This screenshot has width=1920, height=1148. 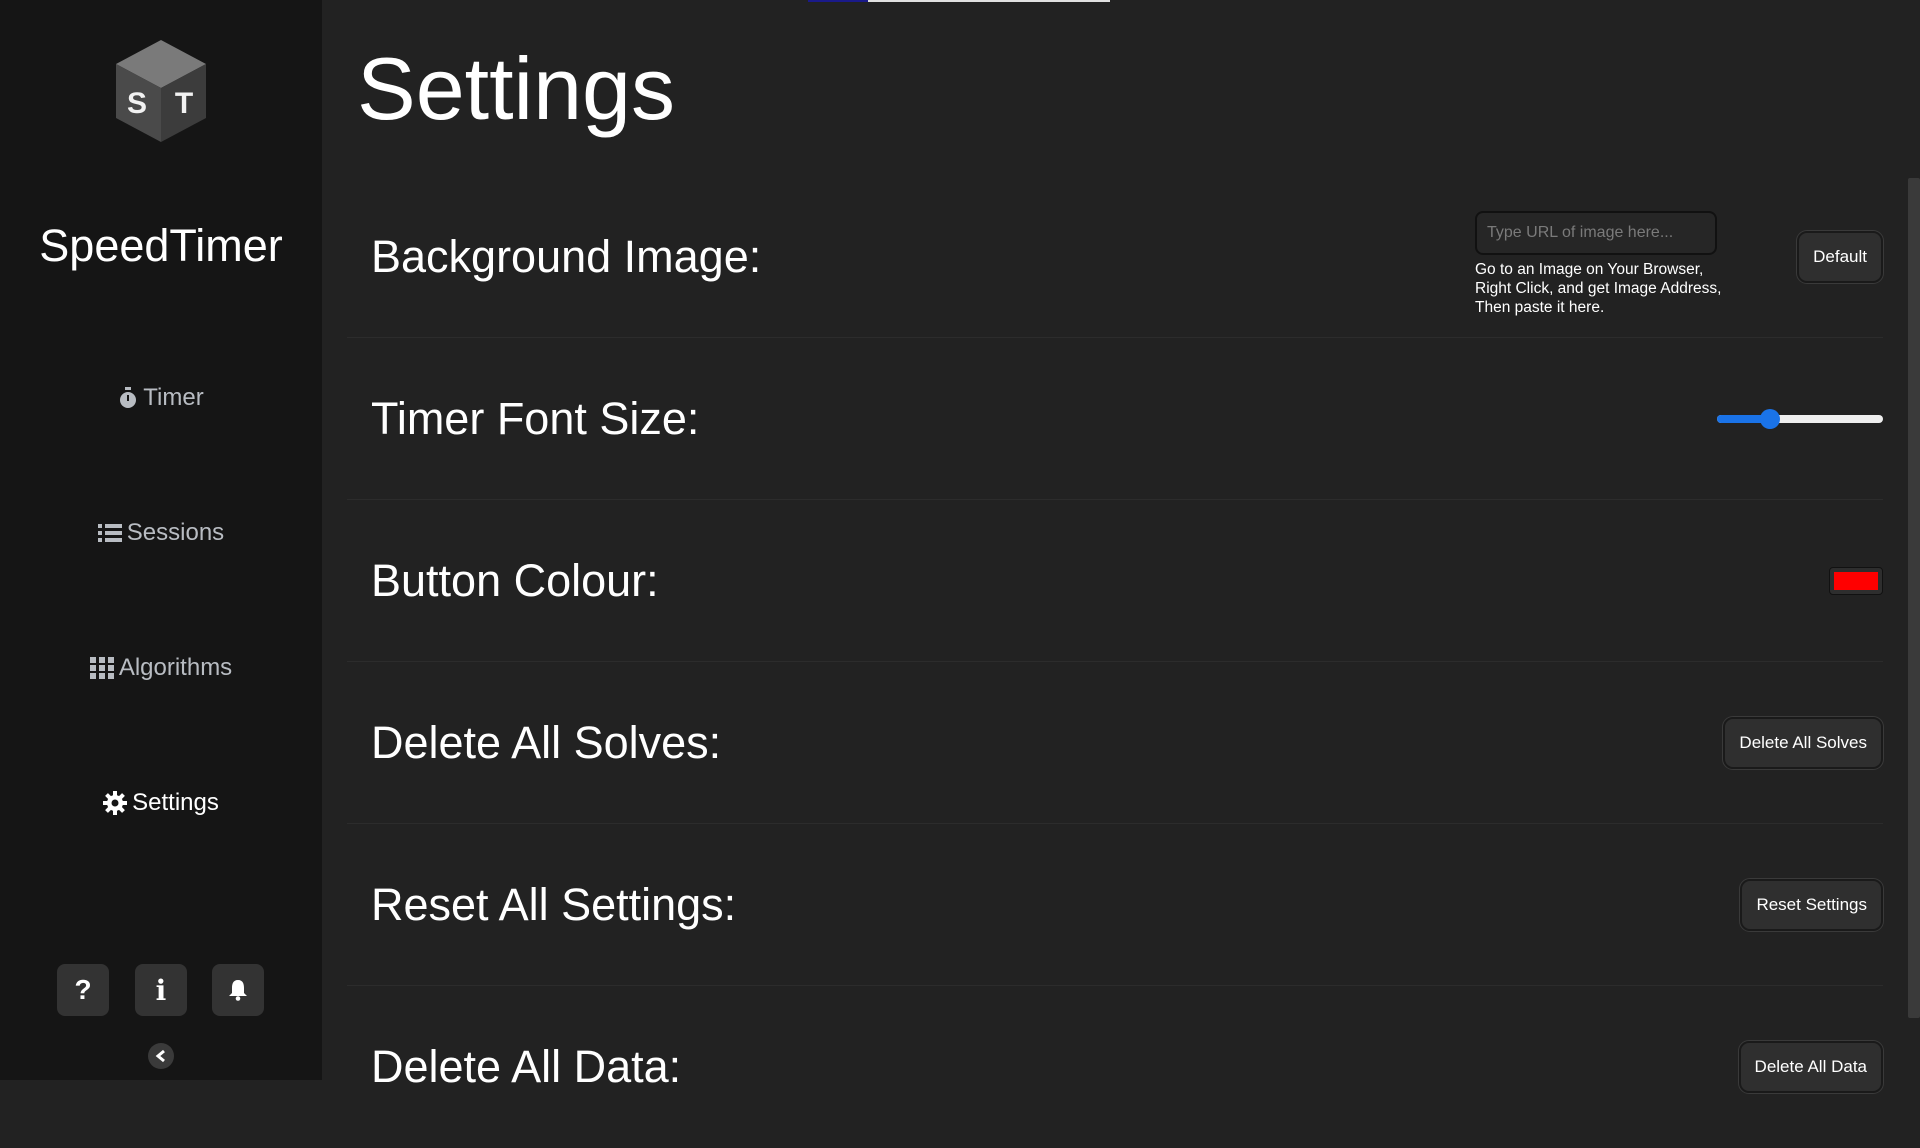 I want to click on page-title: Settings, so click(x=516, y=88).